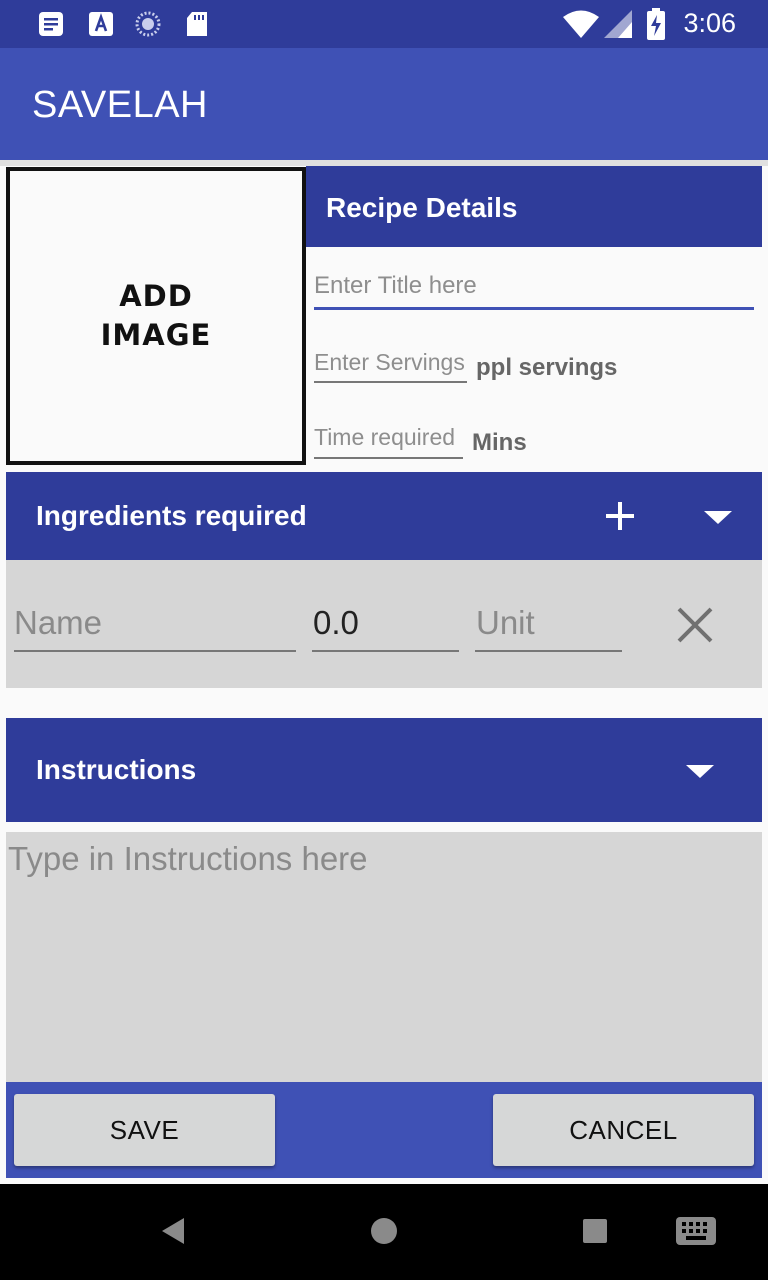 This screenshot has height=1280, width=768. Describe the element at coordinates (116, 769) in the screenshot. I see `instructions-title: Instructions` at that location.